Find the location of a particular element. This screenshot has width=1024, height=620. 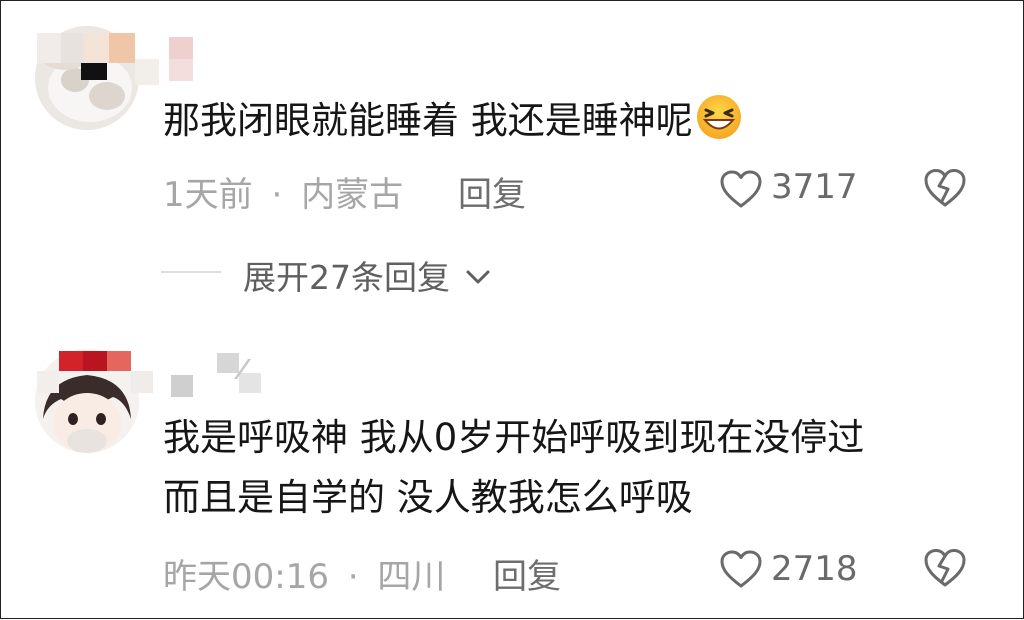

comment-location: 内蒙古 is located at coordinates (352, 195).